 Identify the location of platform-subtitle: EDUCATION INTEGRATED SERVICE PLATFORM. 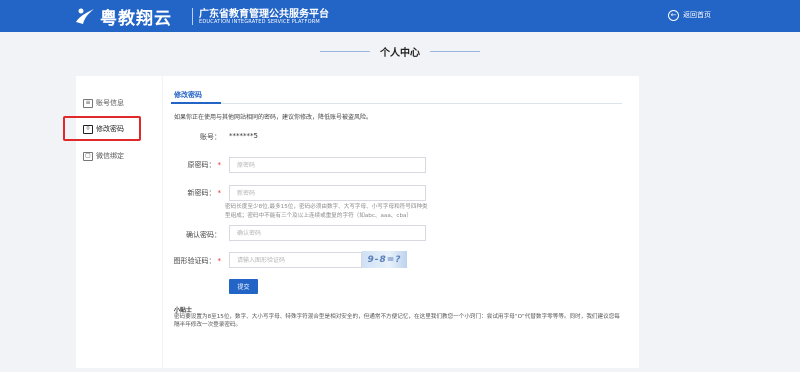
(259, 22).